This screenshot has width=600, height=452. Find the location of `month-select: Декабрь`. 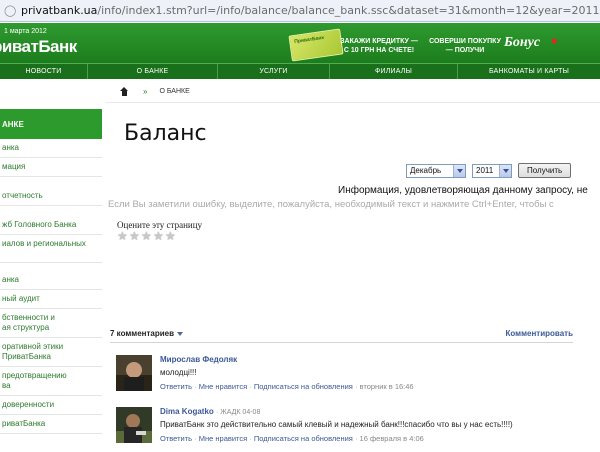

month-select: Декабрь is located at coordinates (436, 170).